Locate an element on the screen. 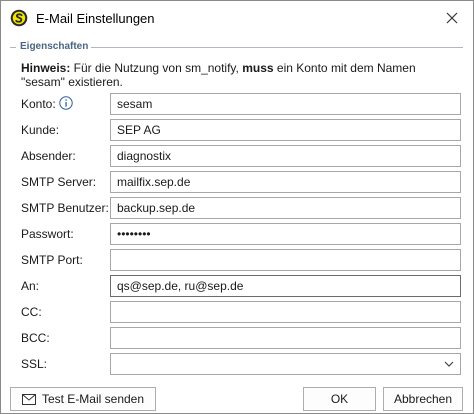 This screenshot has width=474, height=414. cc-input is located at coordinates (285, 312).